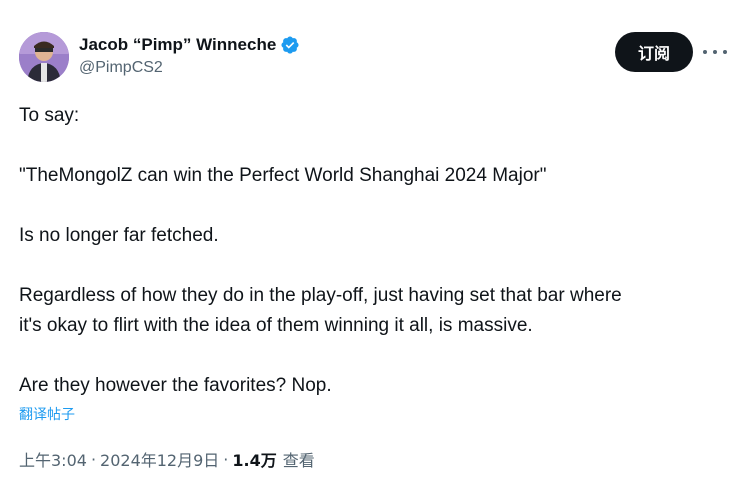 This screenshot has width=749, height=490. I want to click on tweet-line: Is no longer far fetched., so click(119, 235).